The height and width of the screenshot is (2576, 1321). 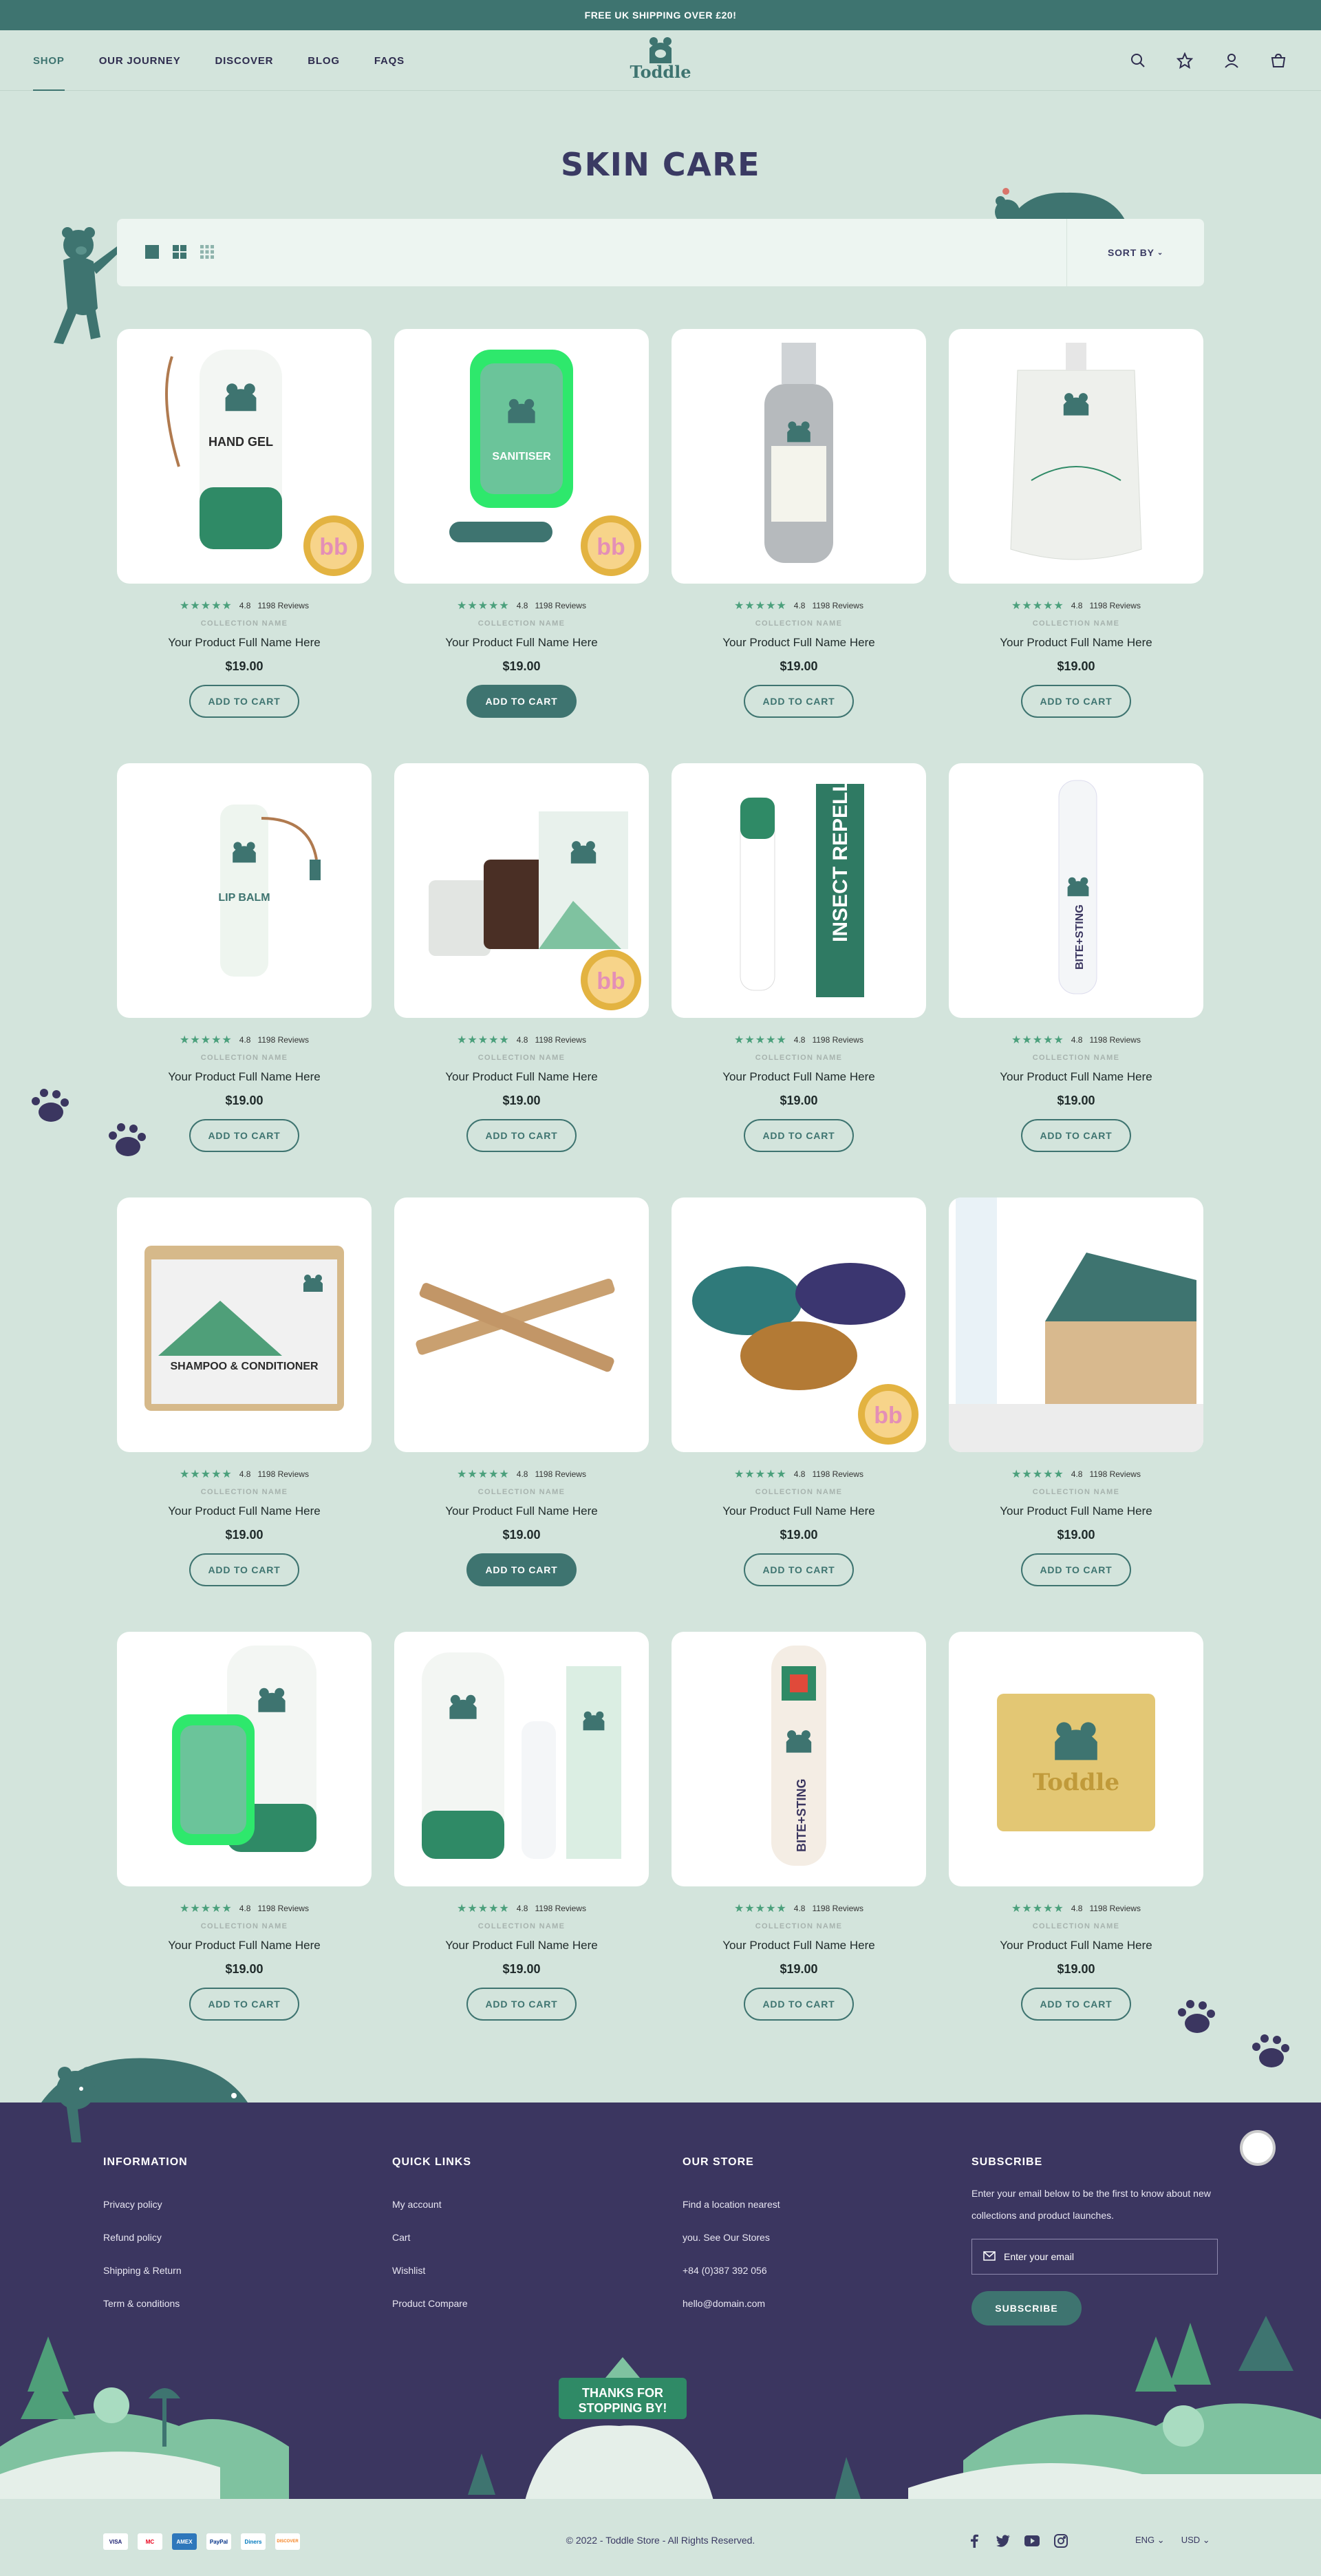 I want to click on footer-link-cart: Cart, so click(x=432, y=2237).